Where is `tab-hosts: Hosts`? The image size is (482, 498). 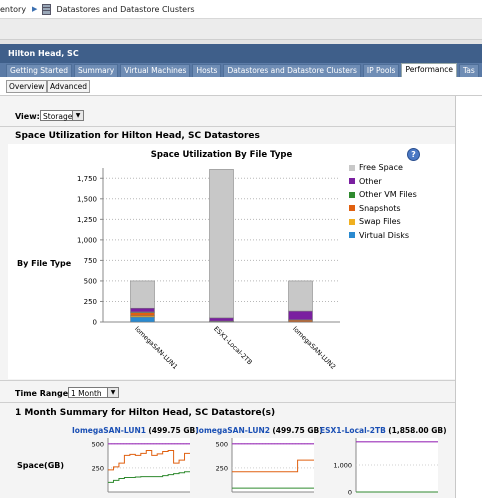 tab-hosts: Hosts is located at coordinates (207, 70).